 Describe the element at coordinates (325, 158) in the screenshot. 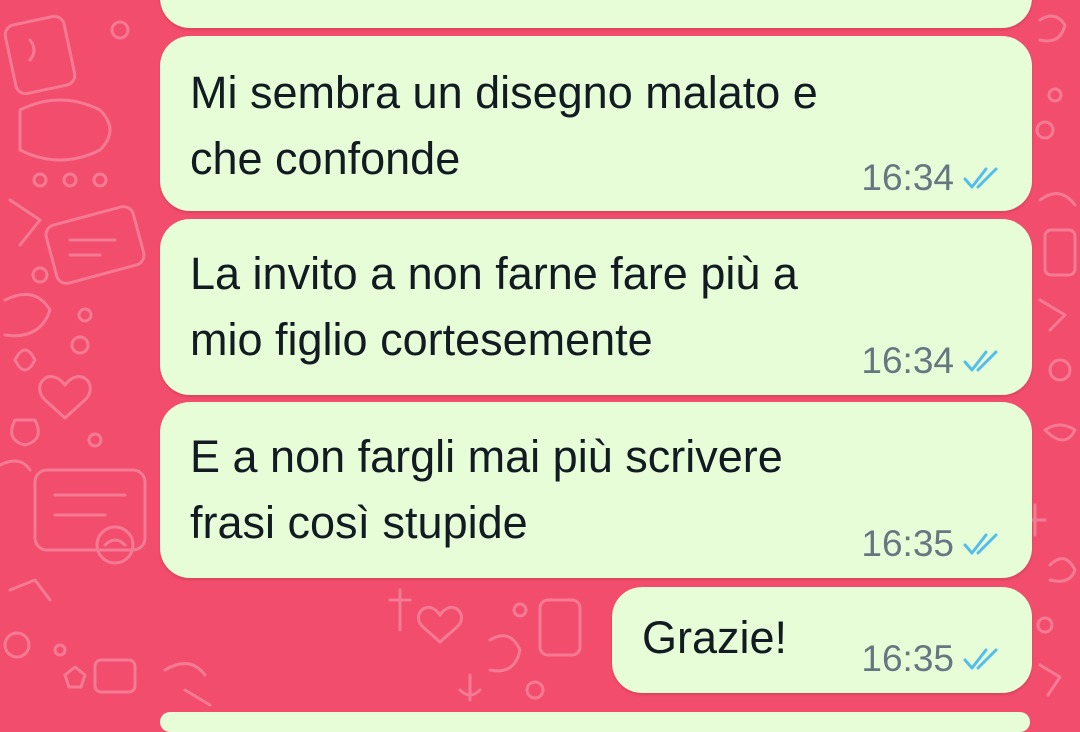

I see `message-text-line: che confonde` at that location.